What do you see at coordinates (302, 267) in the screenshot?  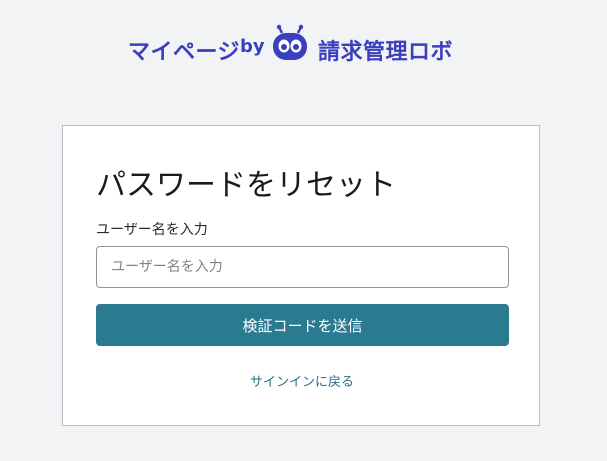 I see `username-input` at bounding box center [302, 267].